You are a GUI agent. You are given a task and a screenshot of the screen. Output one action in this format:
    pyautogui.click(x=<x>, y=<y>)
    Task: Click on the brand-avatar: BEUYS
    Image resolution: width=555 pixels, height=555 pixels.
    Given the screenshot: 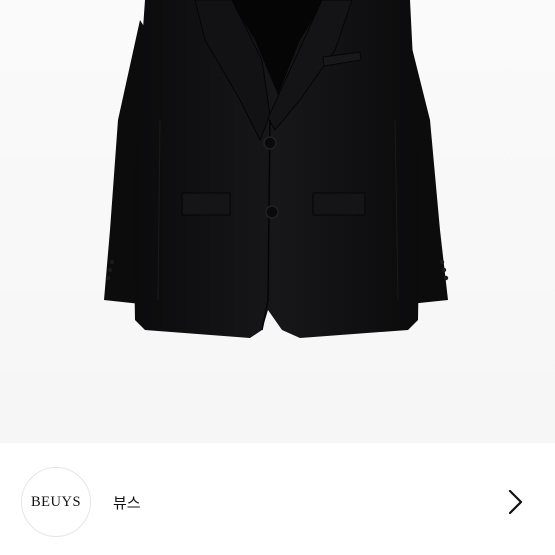 What is the action you would take?
    pyautogui.click(x=56, y=502)
    